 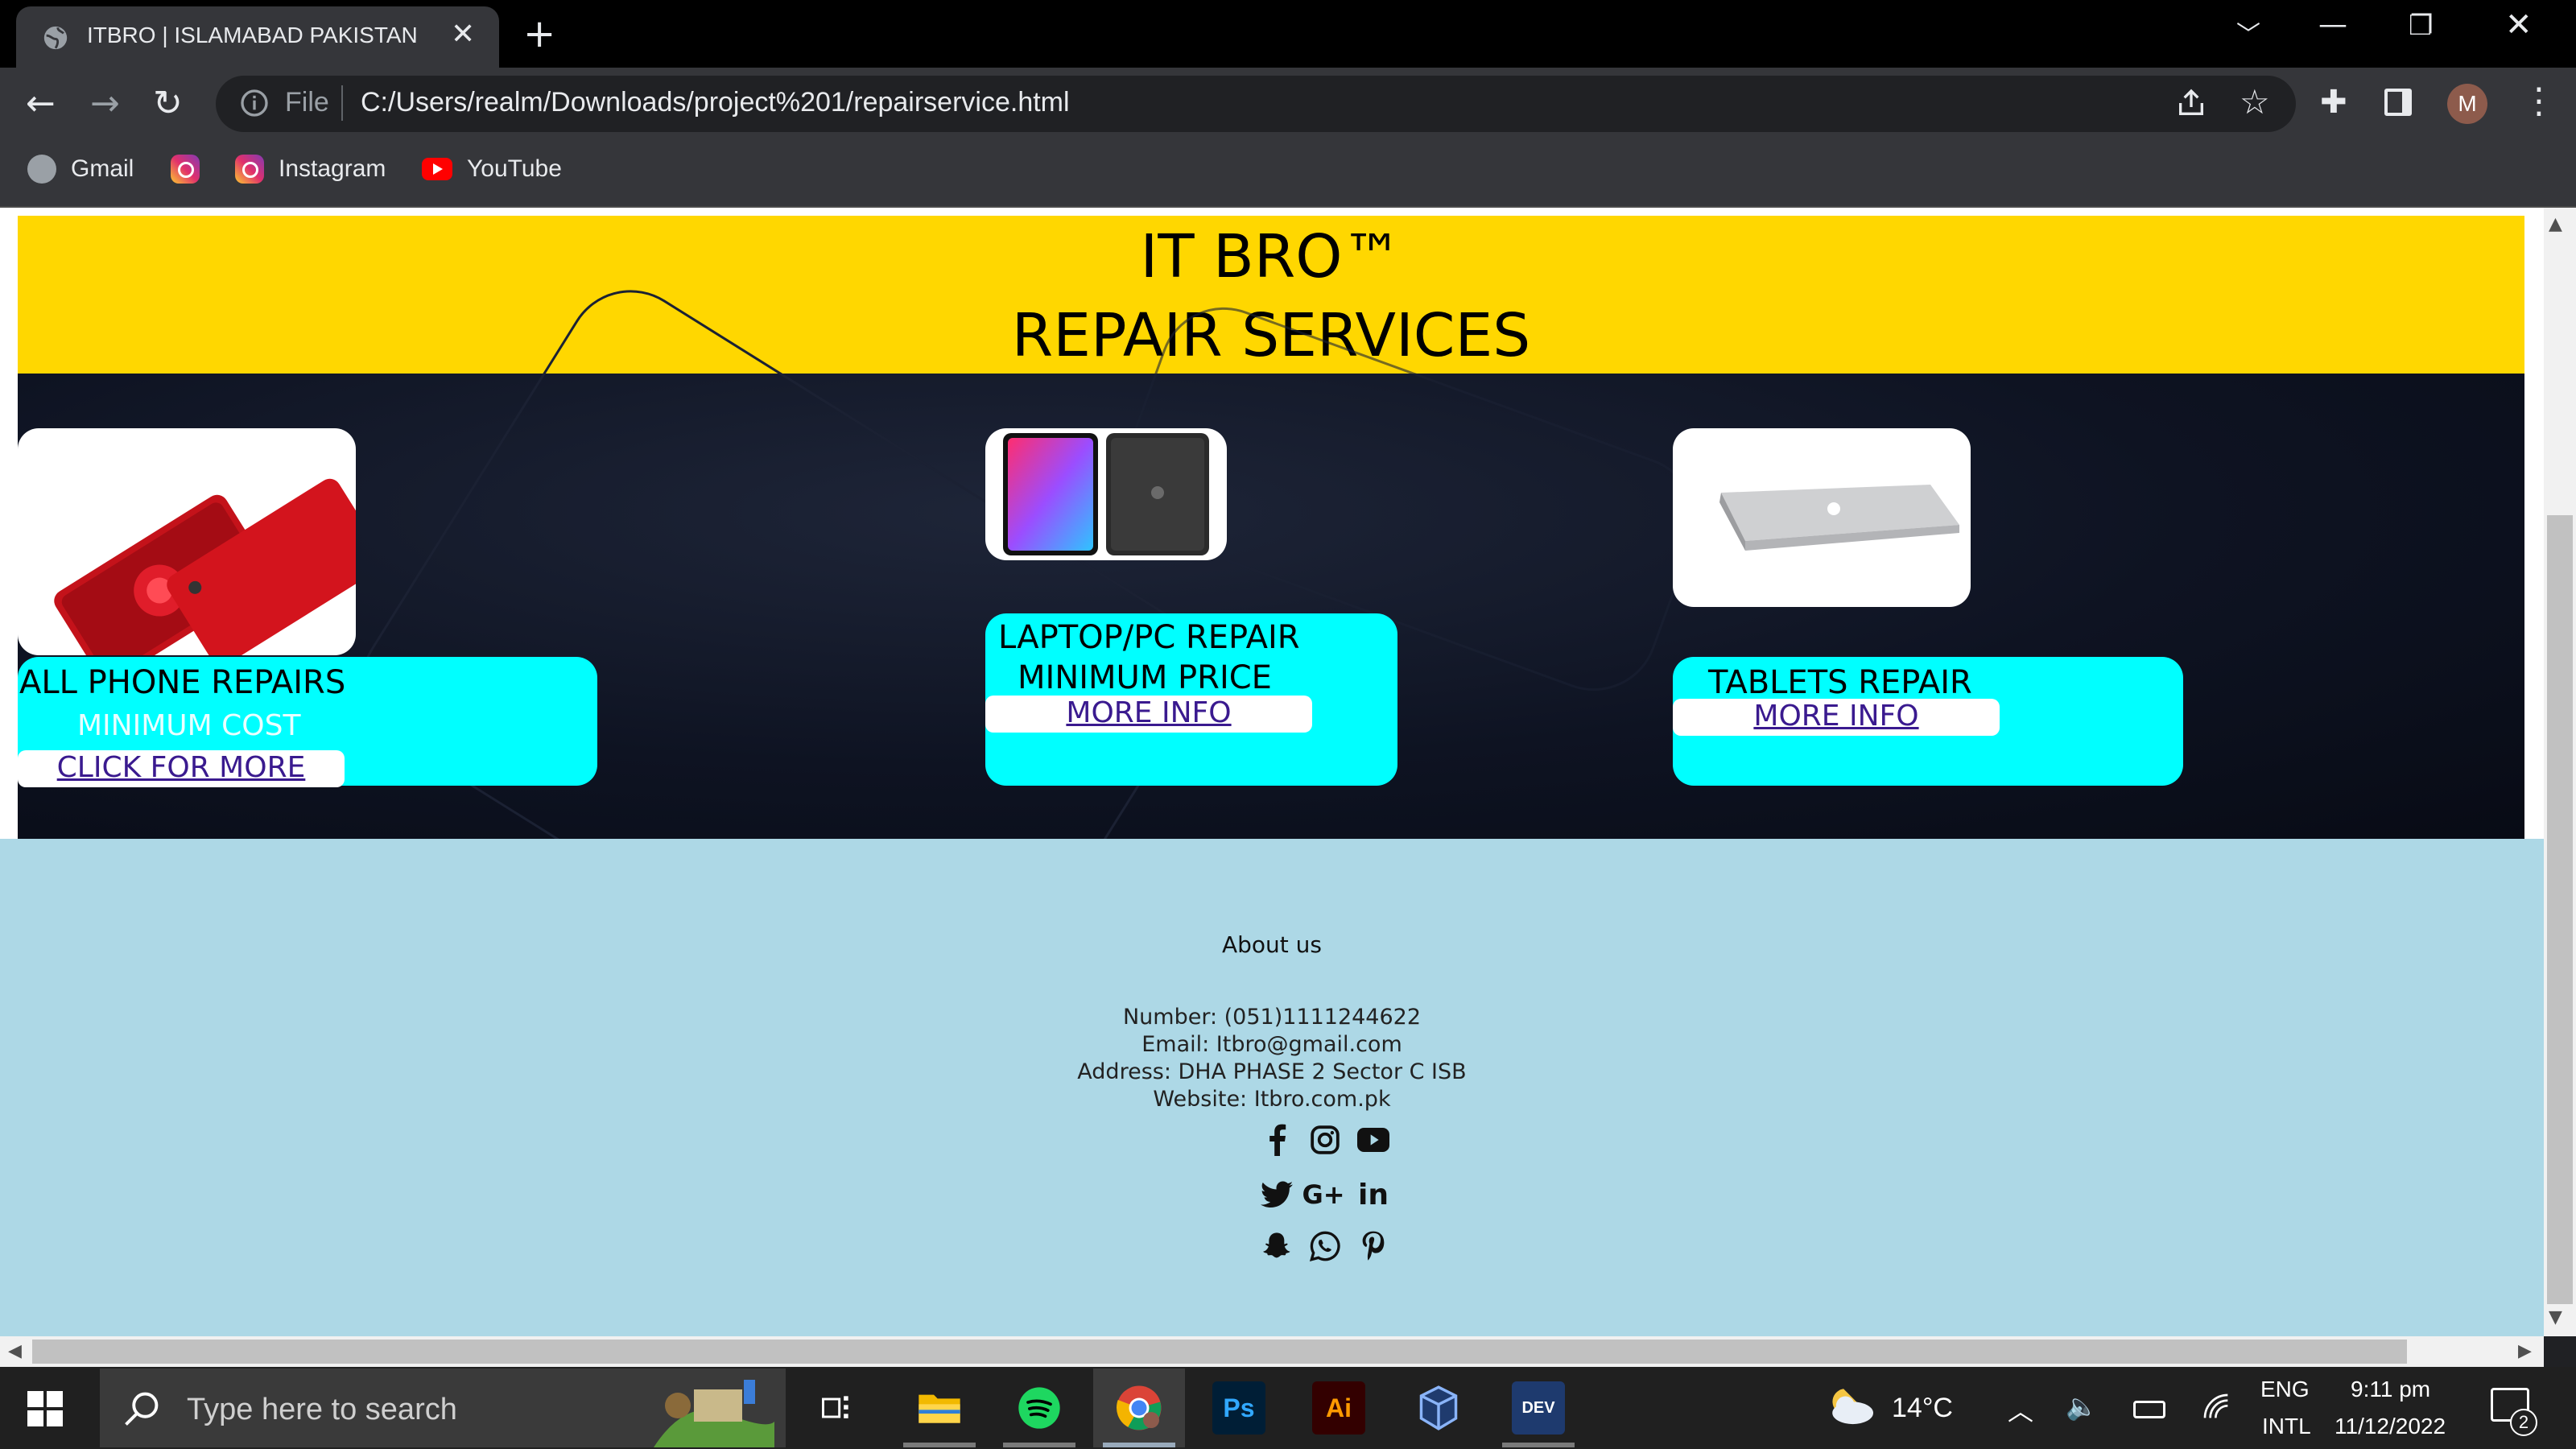 What do you see at coordinates (2421, 26) in the screenshot?
I see `restore-icon: ❐` at bounding box center [2421, 26].